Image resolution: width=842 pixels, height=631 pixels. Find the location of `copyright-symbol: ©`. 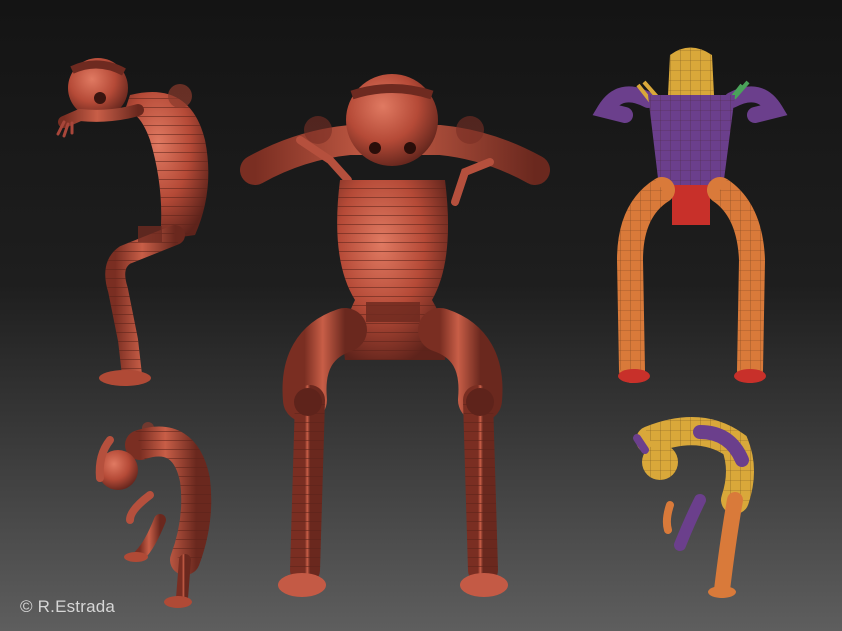

copyright-symbol: © is located at coordinates (26, 606).